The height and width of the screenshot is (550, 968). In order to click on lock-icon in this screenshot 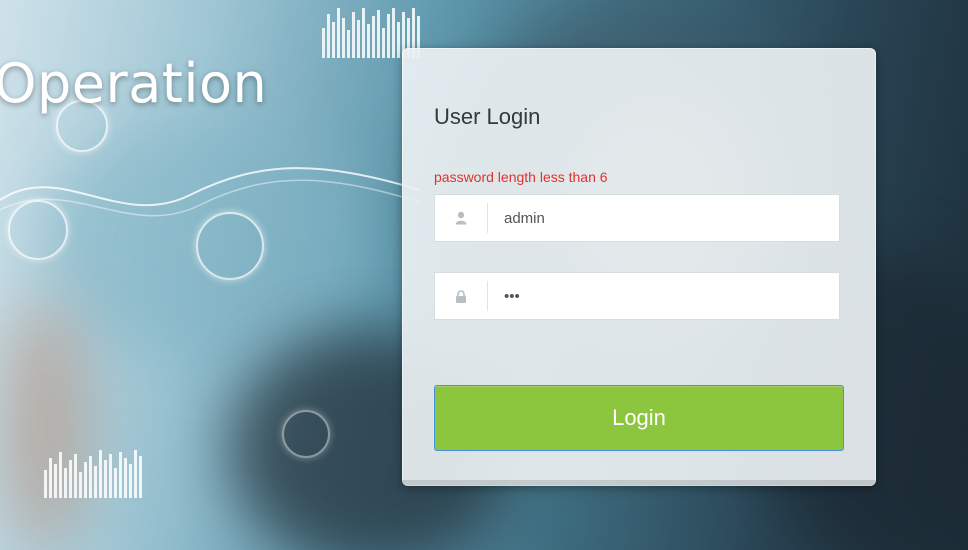, I will do `click(461, 296)`.